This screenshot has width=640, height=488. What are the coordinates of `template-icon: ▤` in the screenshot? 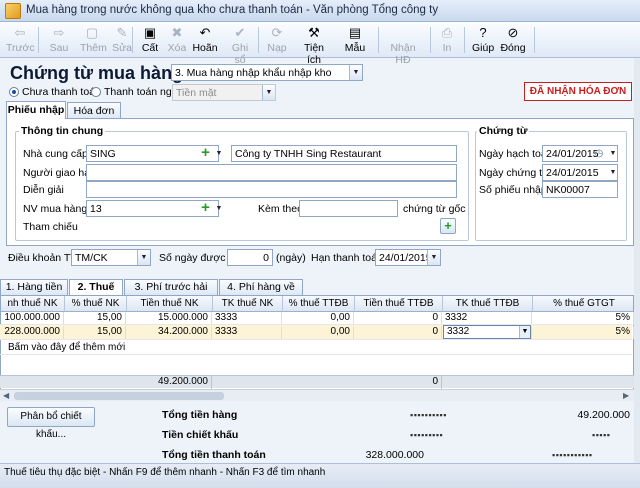 It's located at (355, 32).